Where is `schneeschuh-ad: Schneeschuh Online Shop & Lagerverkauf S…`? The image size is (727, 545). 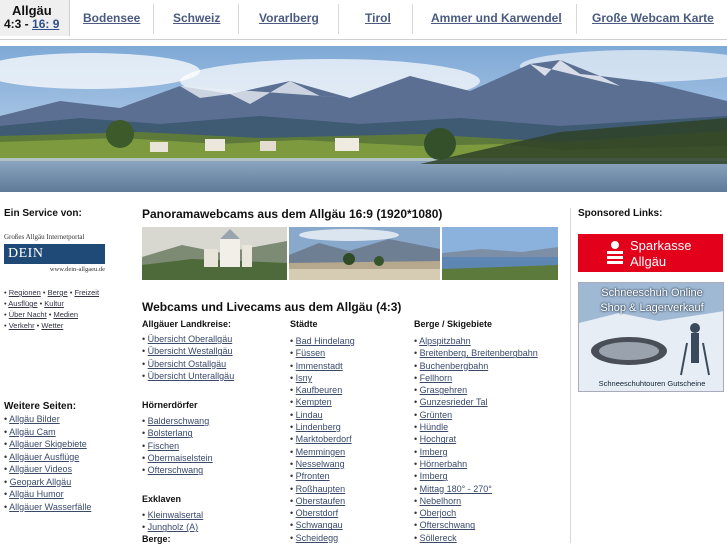 schneeschuh-ad: Schneeschuh Online Shop & Lagerverkauf S… is located at coordinates (651, 337).